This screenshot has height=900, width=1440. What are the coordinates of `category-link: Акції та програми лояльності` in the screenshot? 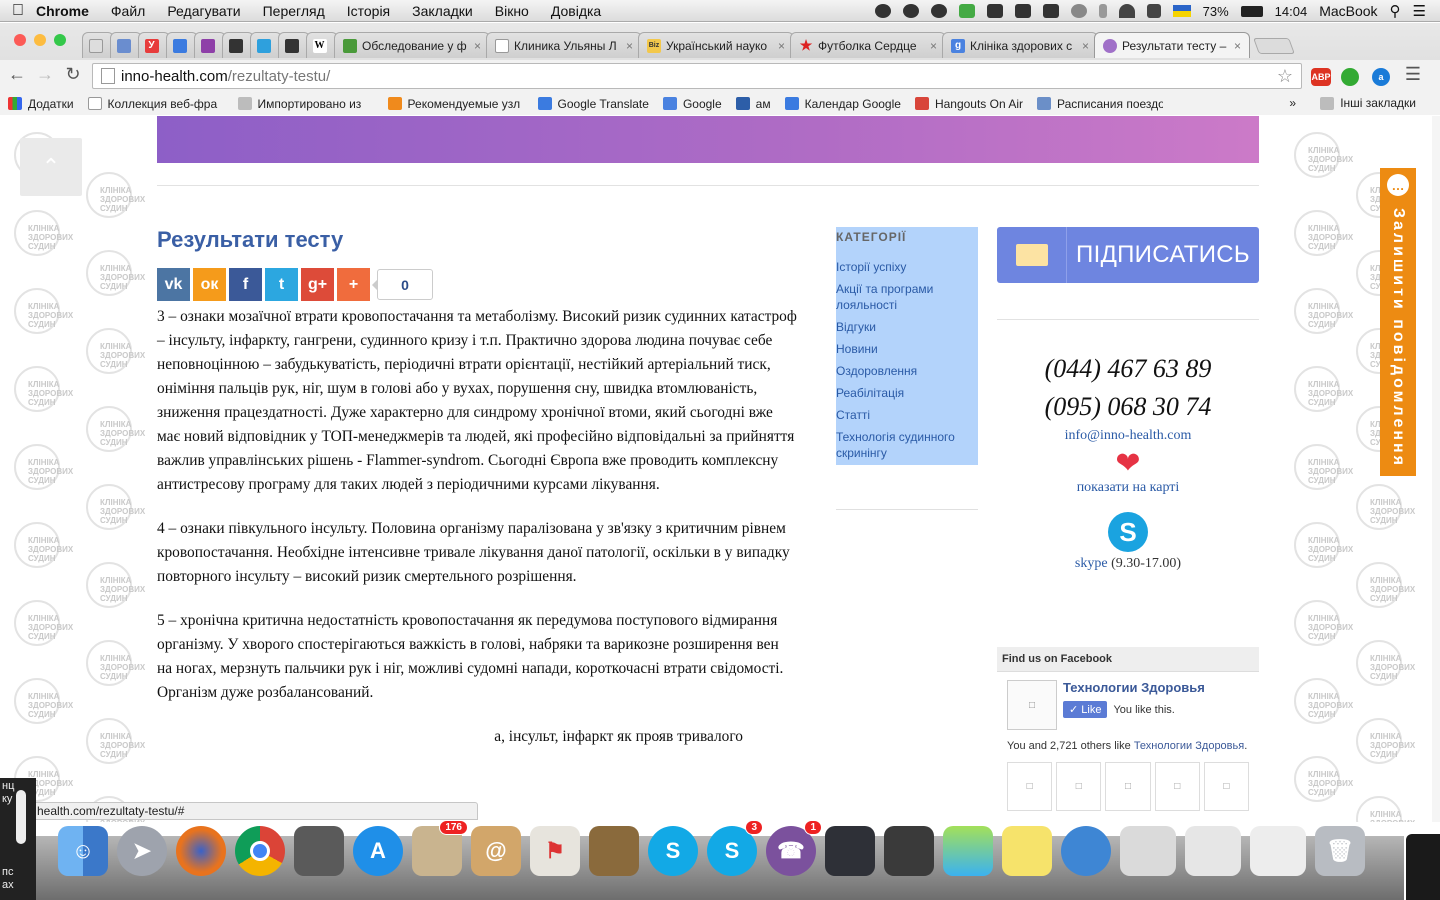 It's located at (907, 298).